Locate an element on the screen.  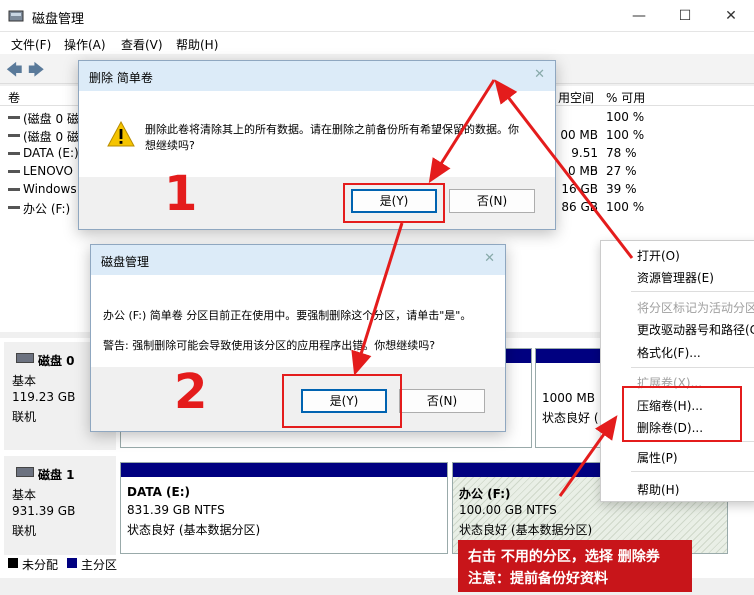
note-line-1: 右击 不用的分区，选择 删除券 is located at coordinates (564, 557).